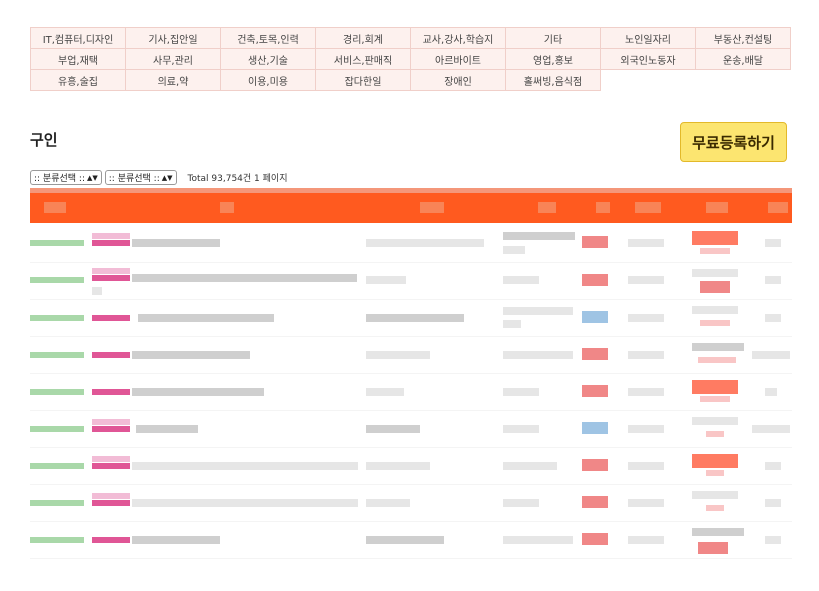  What do you see at coordinates (173, 80) in the screenshot?
I see `category-medical: 의료,약` at bounding box center [173, 80].